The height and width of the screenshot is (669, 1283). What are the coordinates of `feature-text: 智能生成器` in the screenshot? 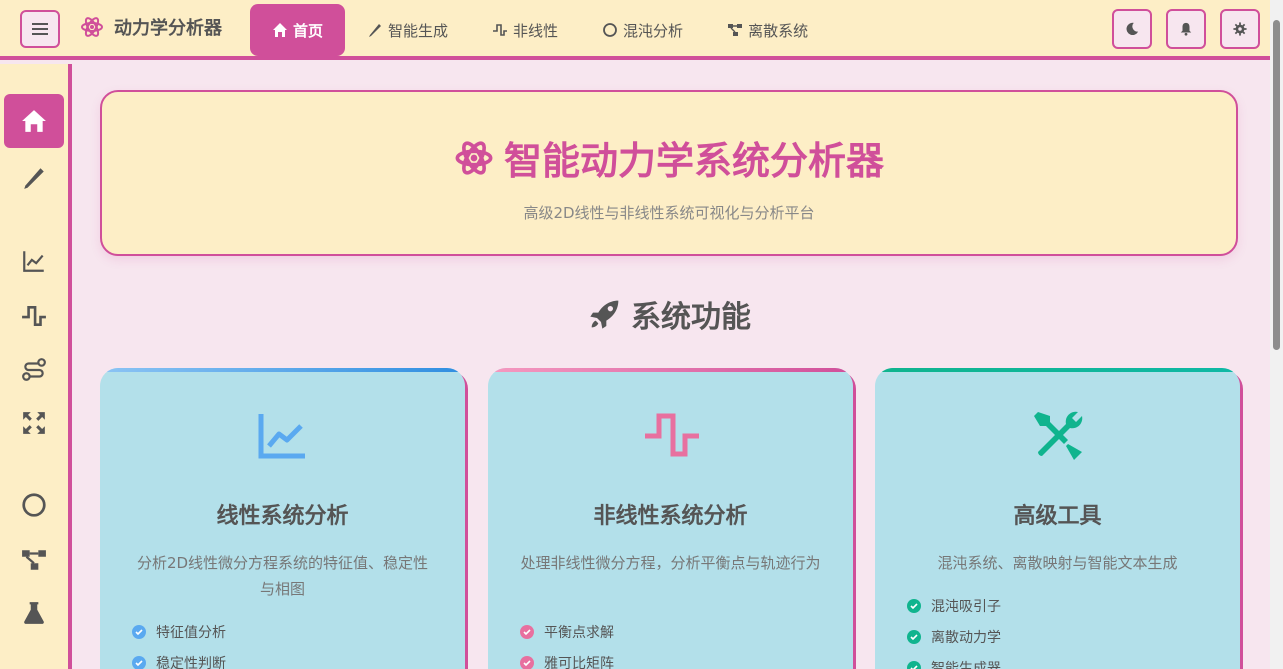 It's located at (966, 664).